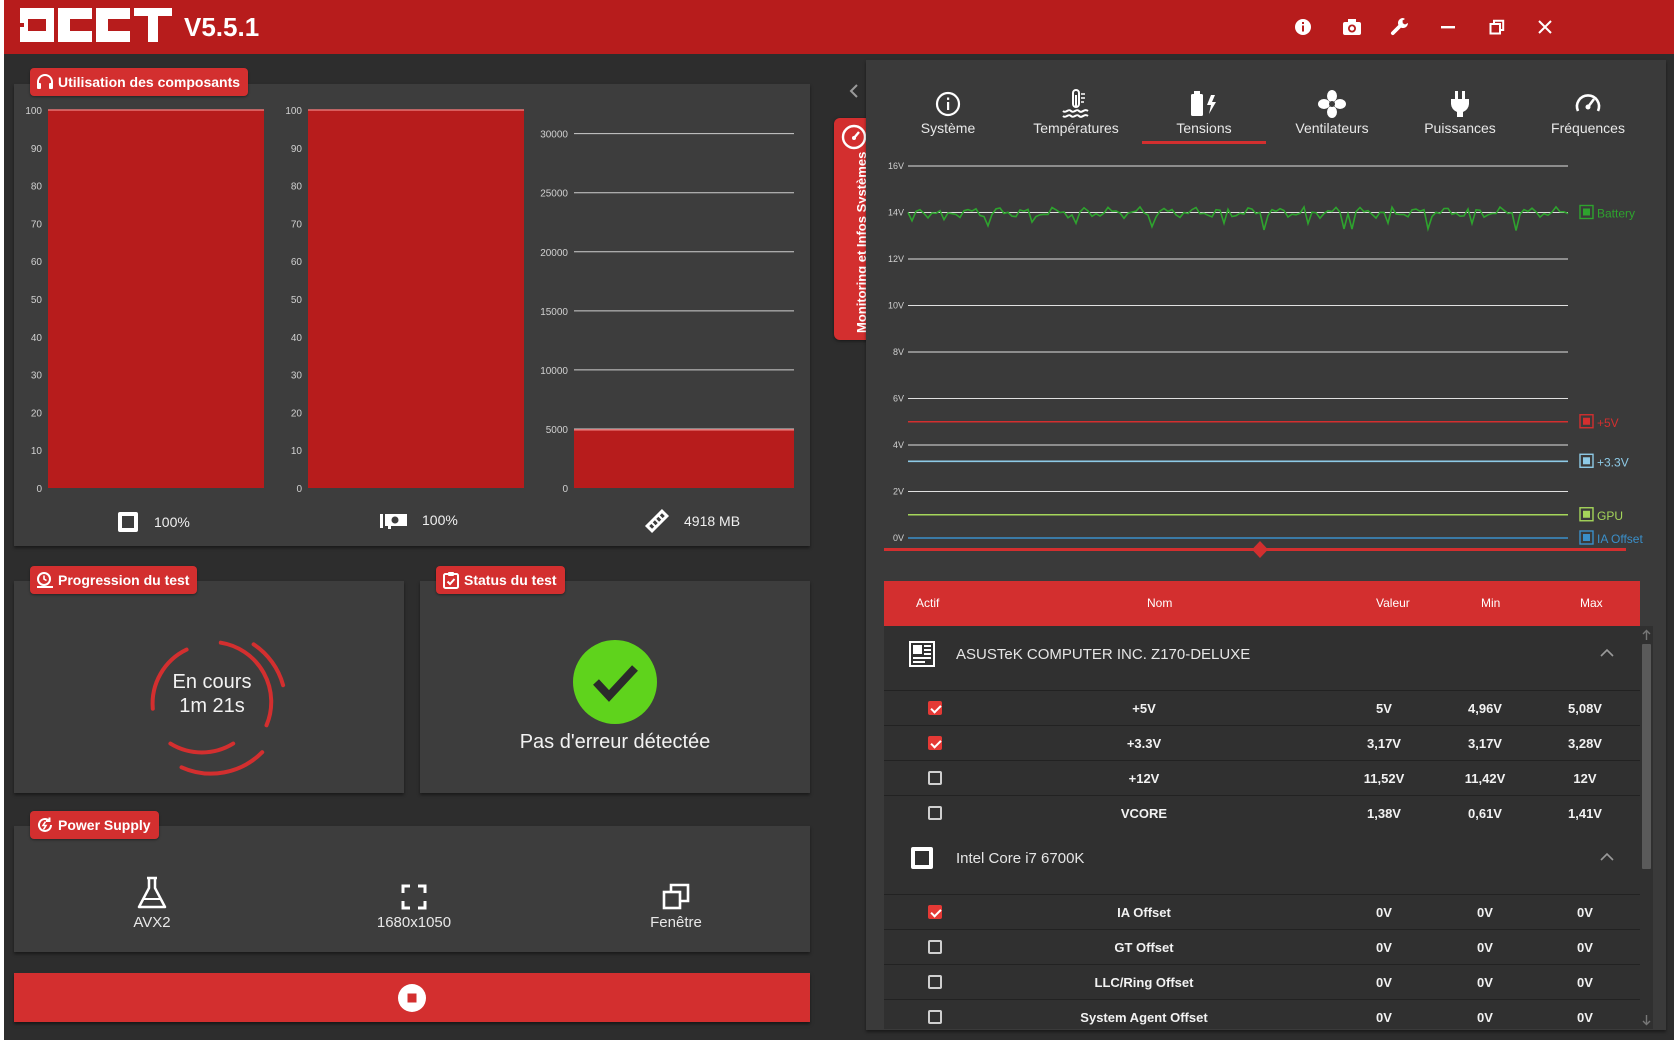 This screenshot has height=1050, width=1680. I want to click on sensor-value: 3,17V, so click(1384, 743).